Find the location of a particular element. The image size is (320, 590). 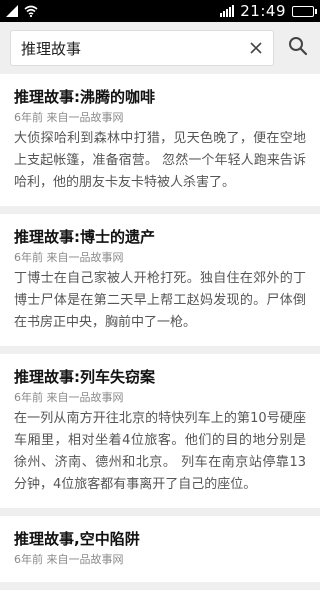

item-title: 推理故事:博士的遗产 is located at coordinates (160, 237).